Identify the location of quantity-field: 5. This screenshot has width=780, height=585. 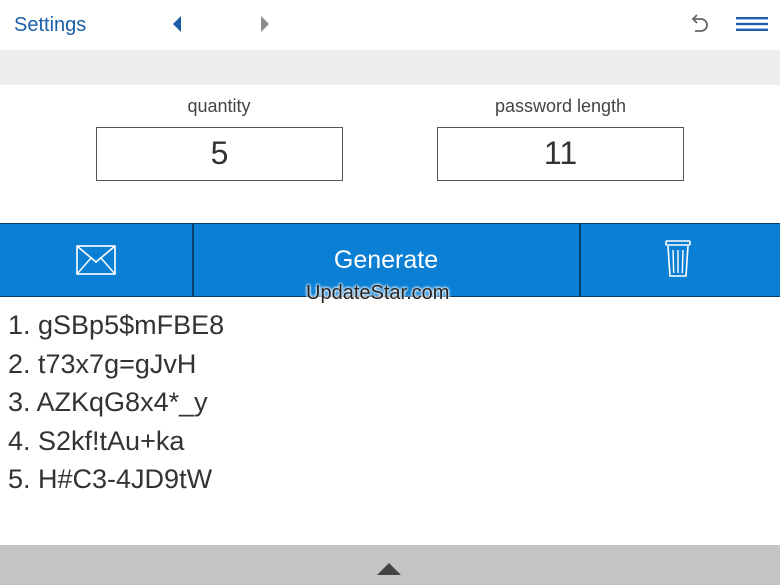
(219, 154).